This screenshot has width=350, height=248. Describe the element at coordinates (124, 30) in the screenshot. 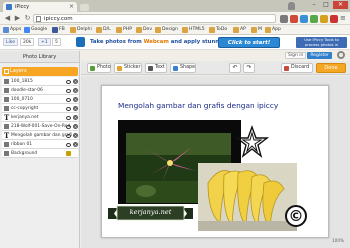

I see `bookmark-item: PHP` at that location.